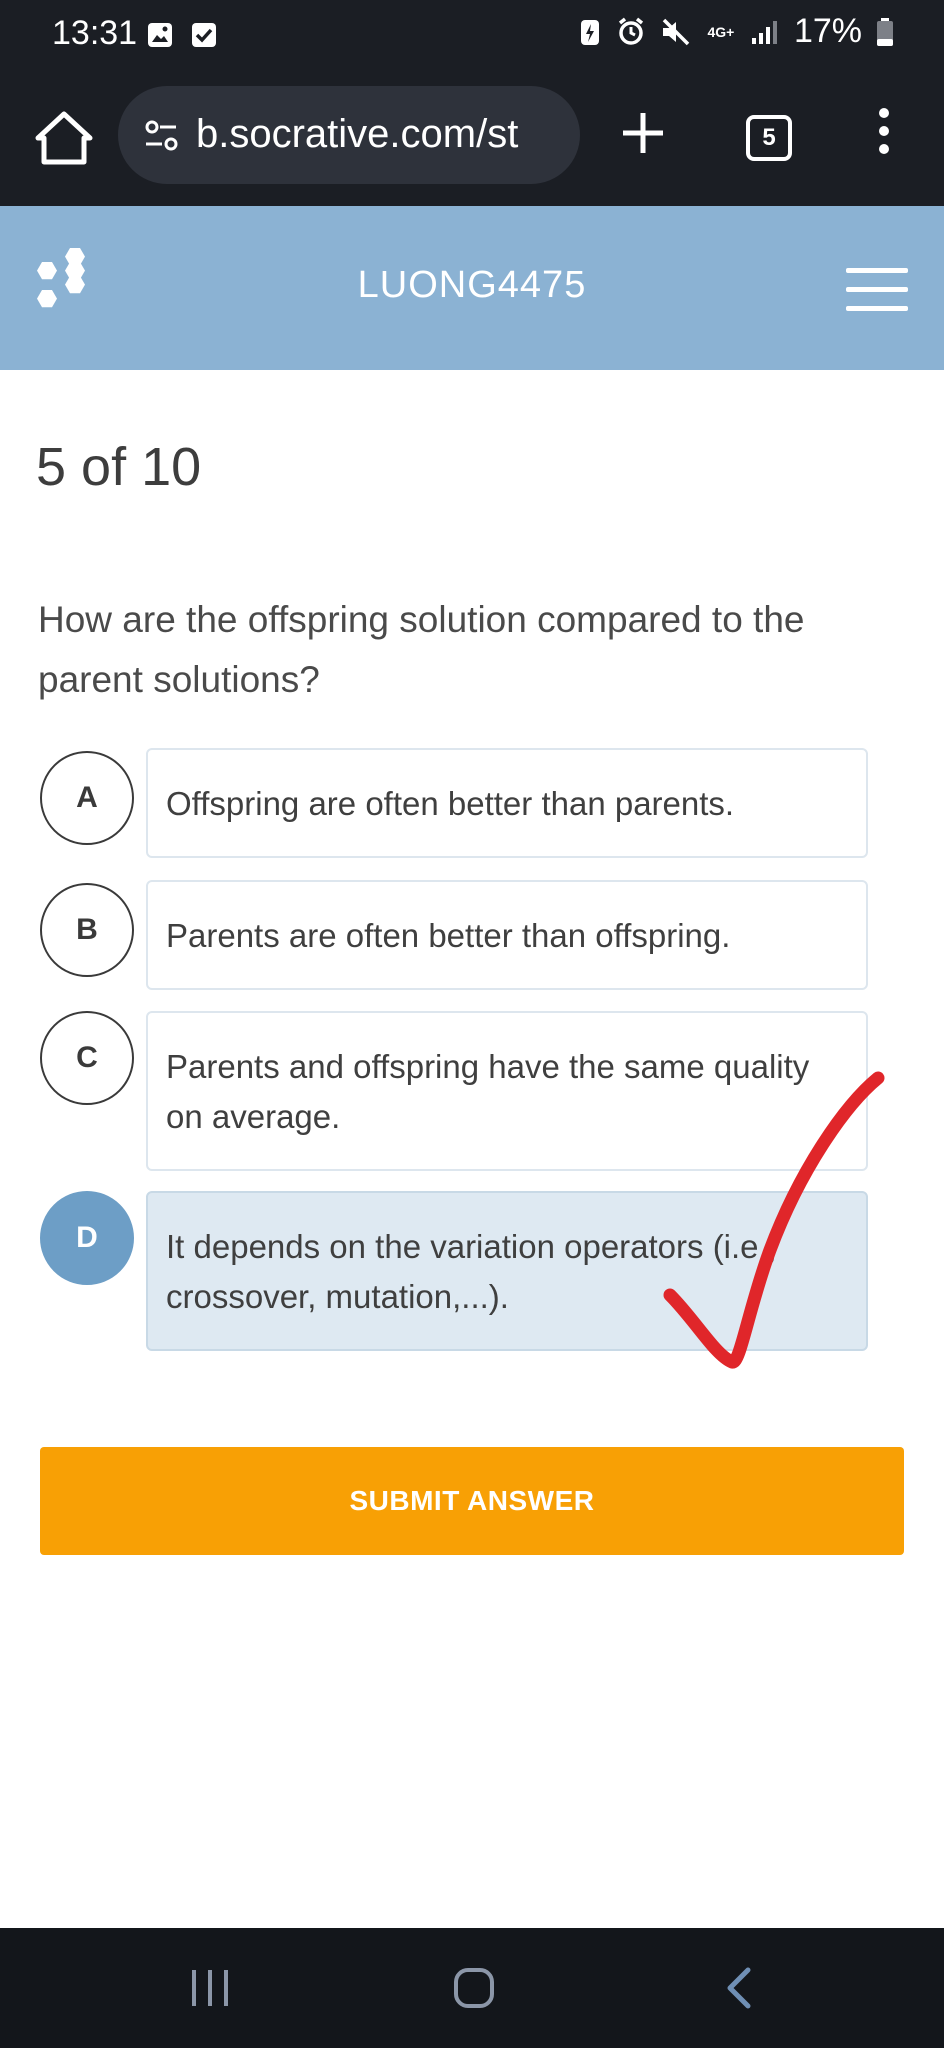 The height and width of the screenshot is (2048, 944). I want to click on mute-icon, so click(676, 31).